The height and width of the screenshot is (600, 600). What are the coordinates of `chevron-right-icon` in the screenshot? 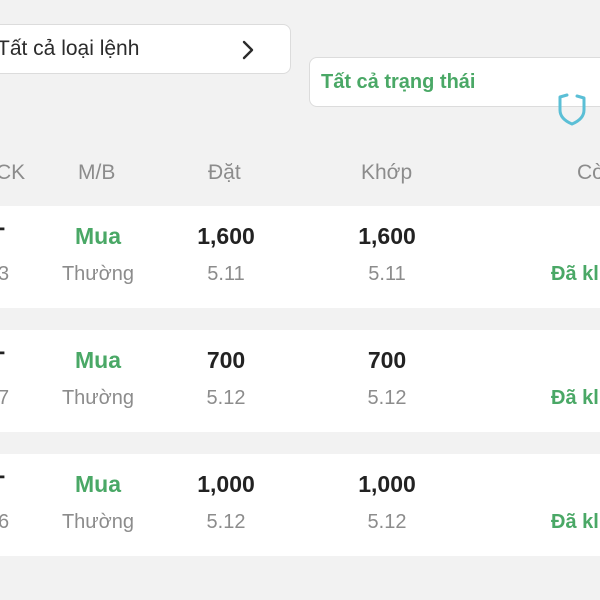 It's located at (248, 50).